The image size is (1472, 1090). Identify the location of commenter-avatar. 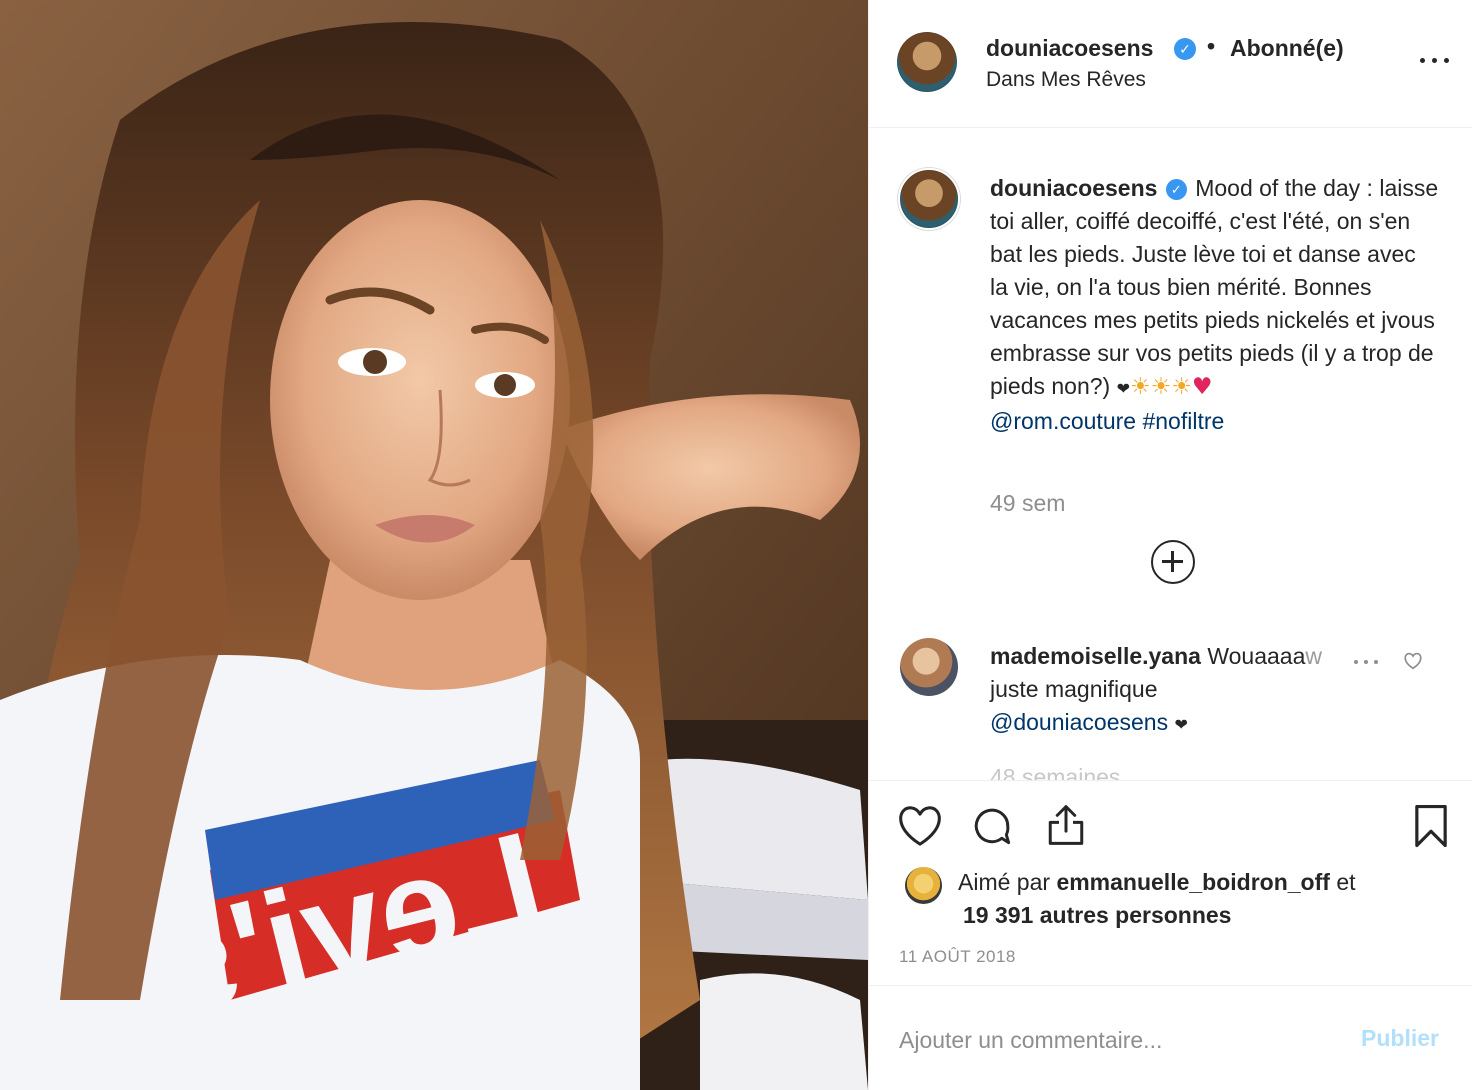
(929, 667).